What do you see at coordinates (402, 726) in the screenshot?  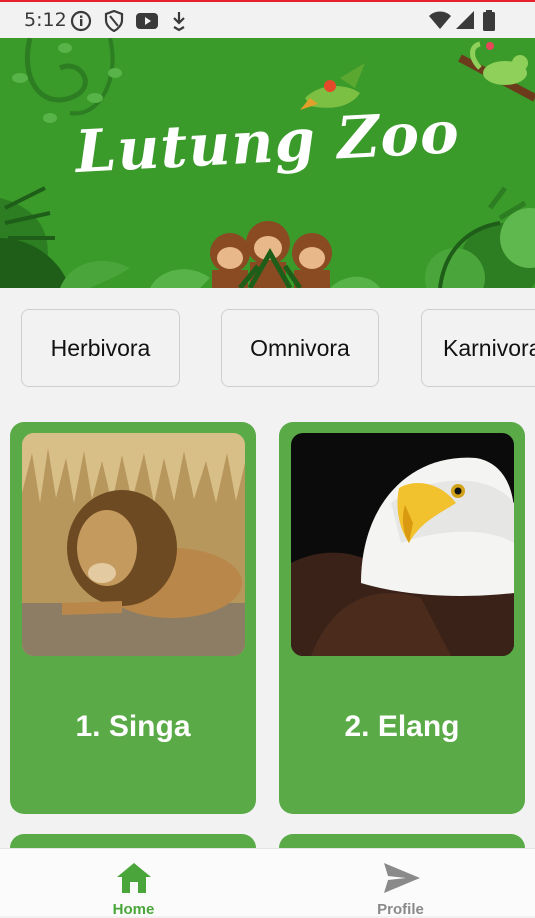 I see `animal-name: 2. Elang` at bounding box center [402, 726].